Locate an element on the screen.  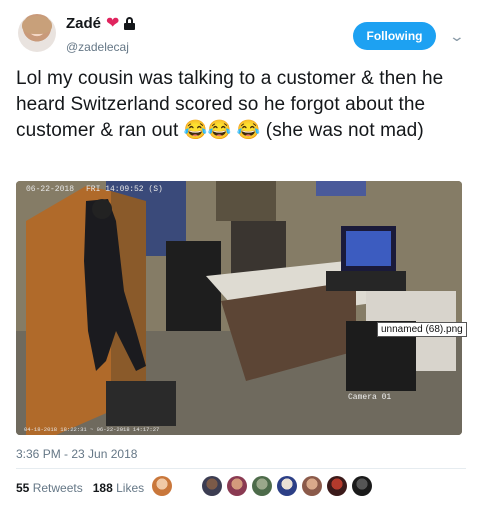
following-button: Following is located at coordinates (394, 36).